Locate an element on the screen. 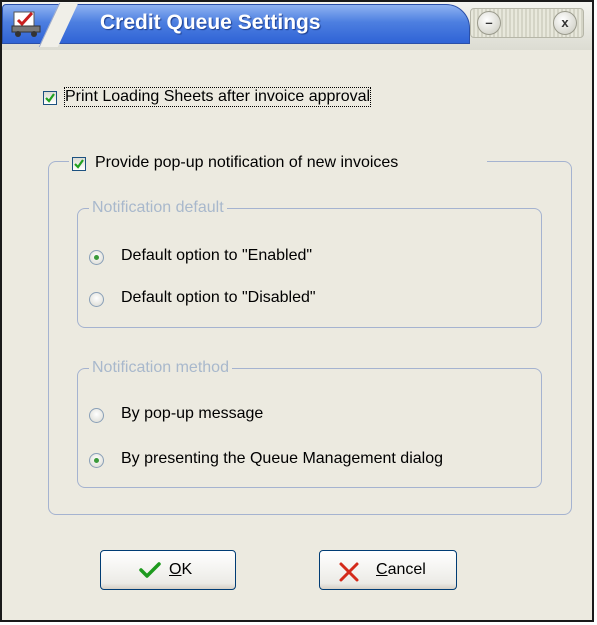 The height and width of the screenshot is (625, 597). green-checkmark-icon is located at coordinates (150, 570).